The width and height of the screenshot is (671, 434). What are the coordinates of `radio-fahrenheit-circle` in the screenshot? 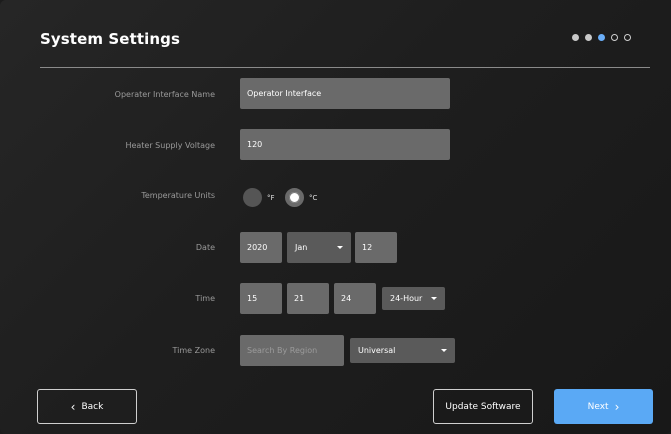 It's located at (252, 197).